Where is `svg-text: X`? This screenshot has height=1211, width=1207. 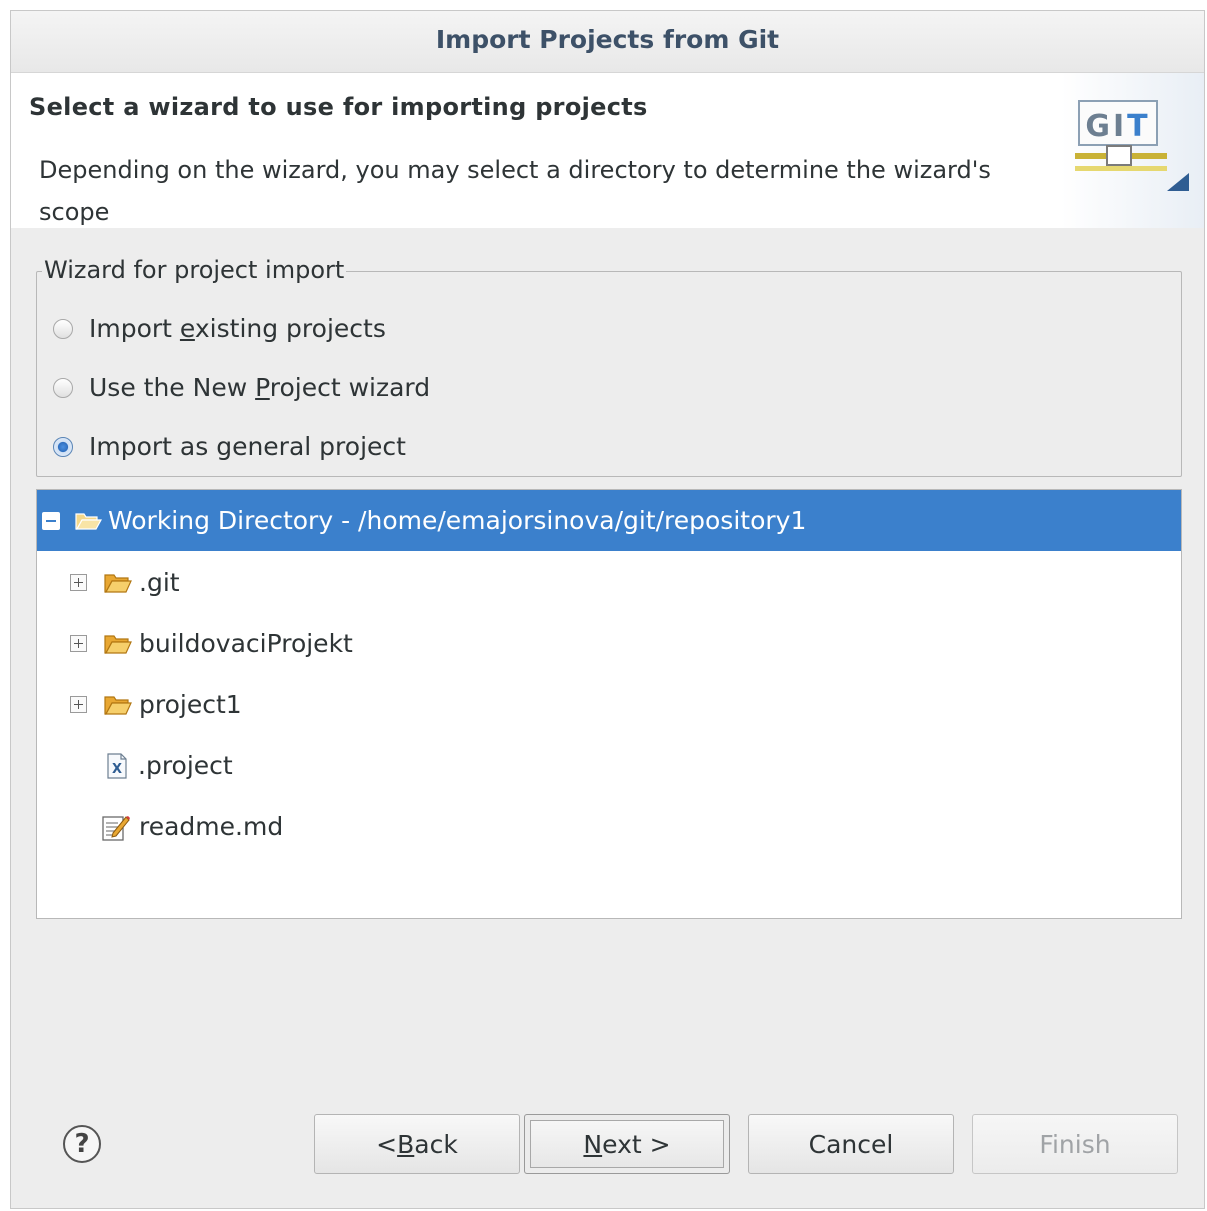
svg-text: X is located at coordinates (117, 769).